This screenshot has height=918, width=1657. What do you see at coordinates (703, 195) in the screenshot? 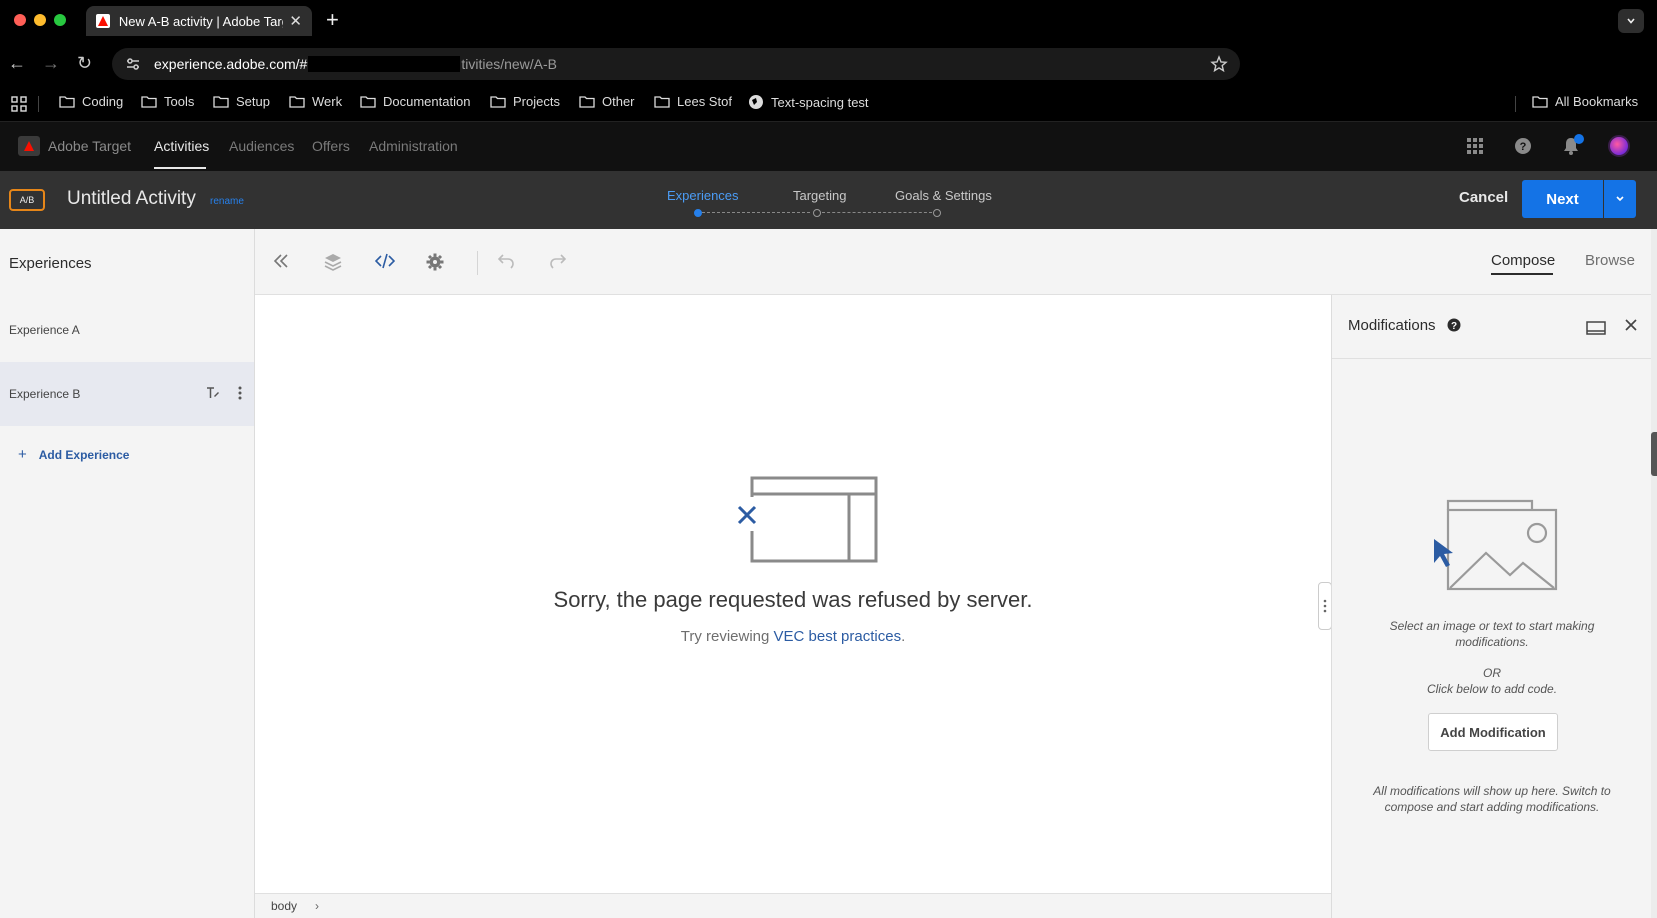
I see `step-experiences: Experiences` at bounding box center [703, 195].